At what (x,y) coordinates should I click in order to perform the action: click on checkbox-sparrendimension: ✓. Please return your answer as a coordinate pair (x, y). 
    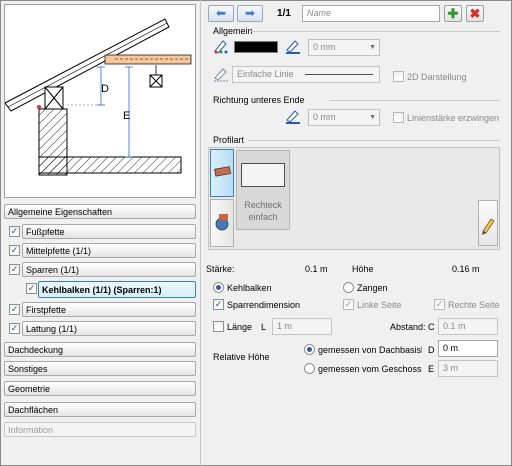
    Looking at the image, I should click on (218, 304).